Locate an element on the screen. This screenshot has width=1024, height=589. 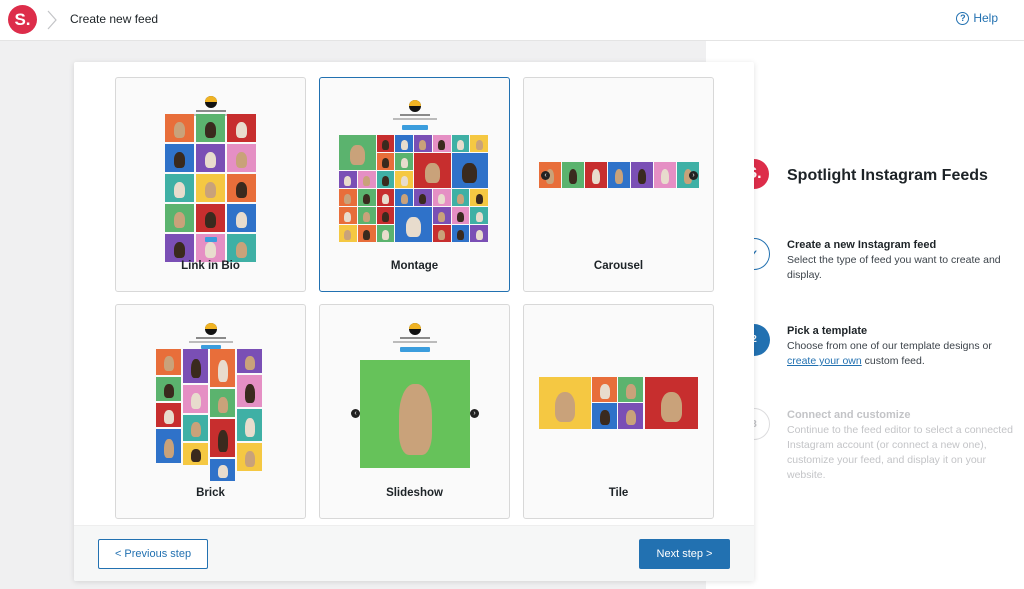
previous-step-button: < Previous step is located at coordinates (153, 554).